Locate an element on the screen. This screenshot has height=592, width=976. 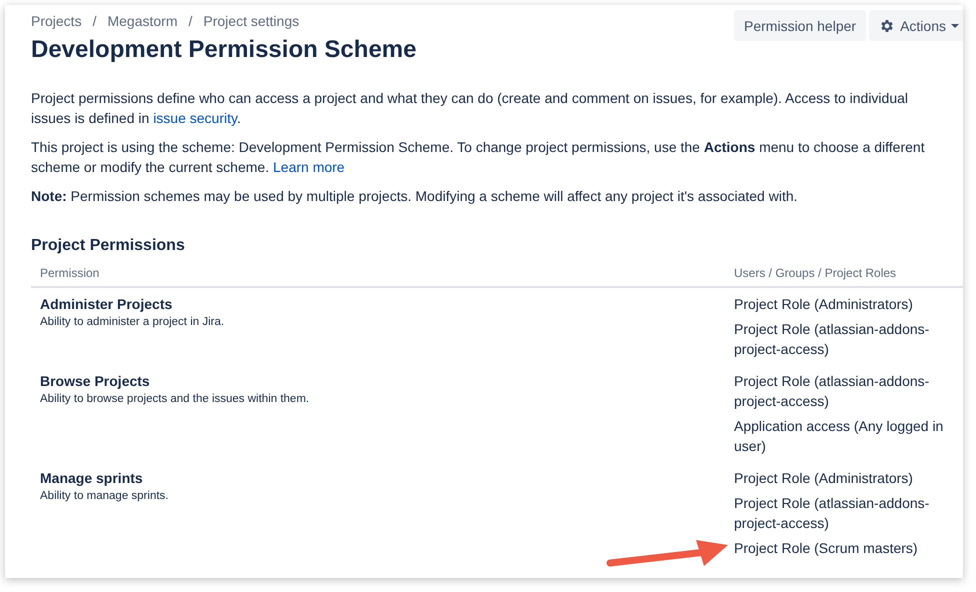
description-paragraph: This project is using the scheme: Development Permission Scheme. To change project permissions, use the Actions menu to choose a different scheme or modify the current scheme. Learn more is located at coordinates (478, 157).